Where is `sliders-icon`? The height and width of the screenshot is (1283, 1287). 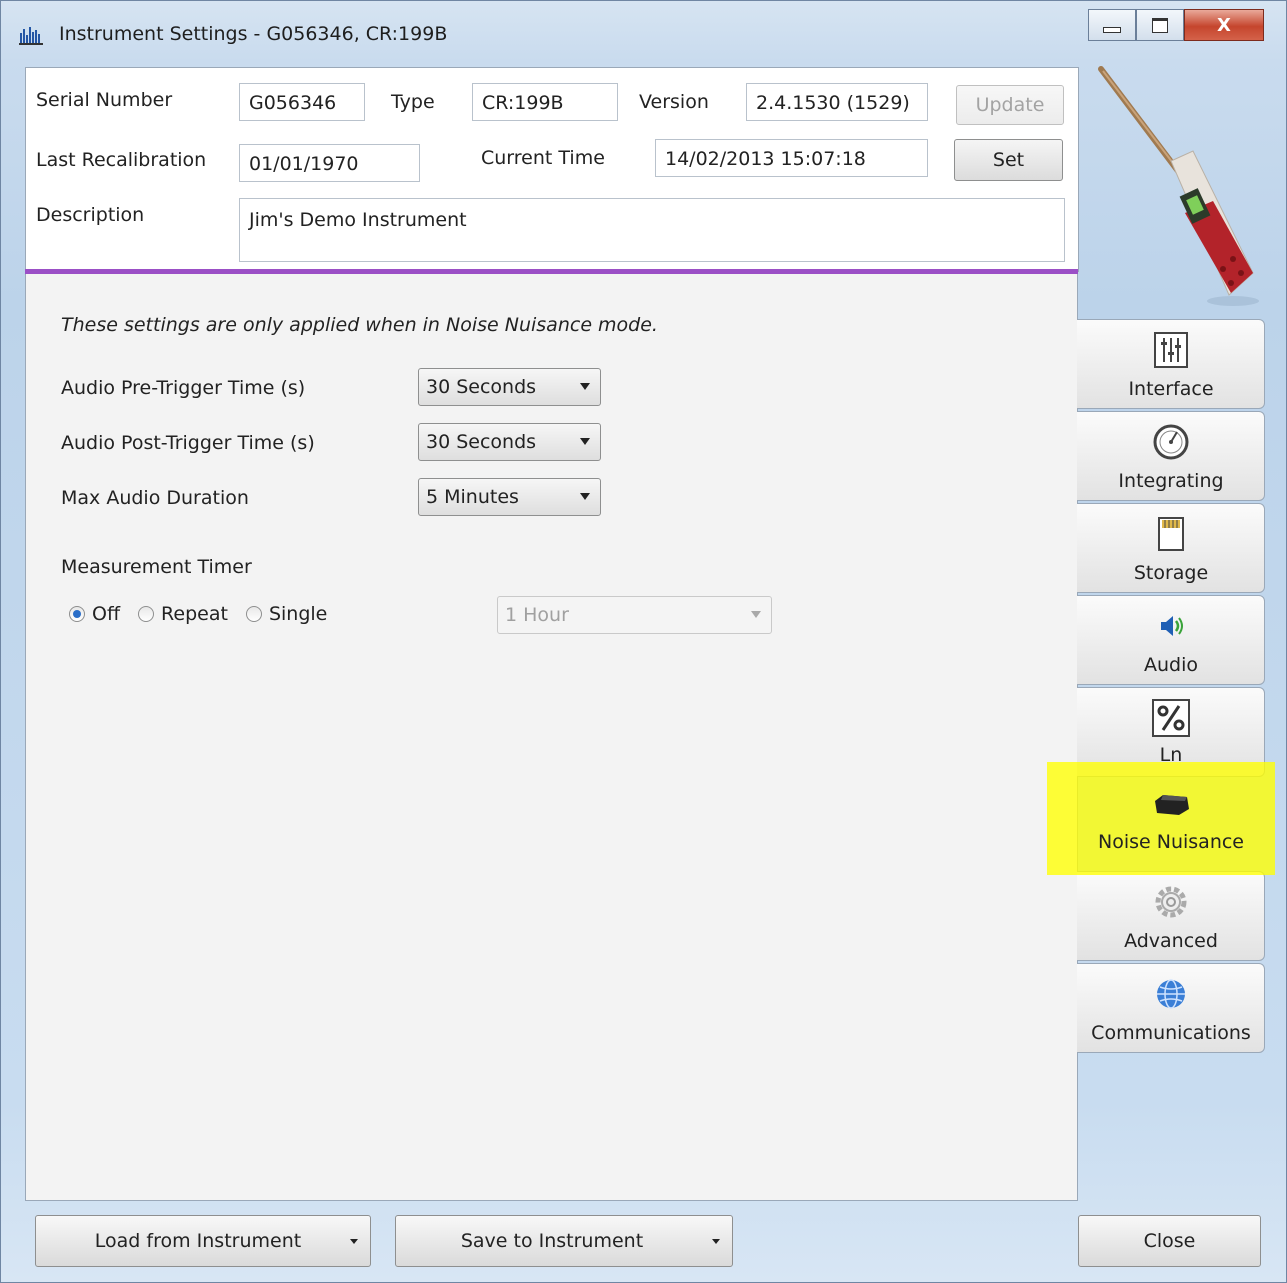
sliders-icon is located at coordinates (1171, 350).